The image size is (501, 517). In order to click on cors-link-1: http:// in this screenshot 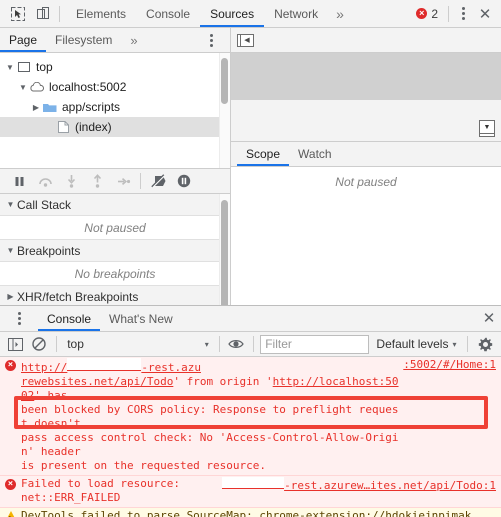, I will do `click(44, 367)`.